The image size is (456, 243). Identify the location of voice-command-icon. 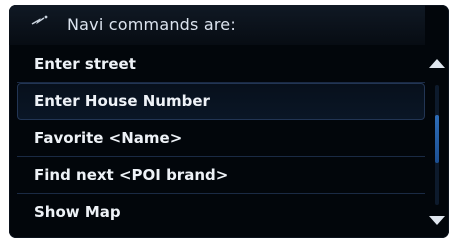
(41, 22).